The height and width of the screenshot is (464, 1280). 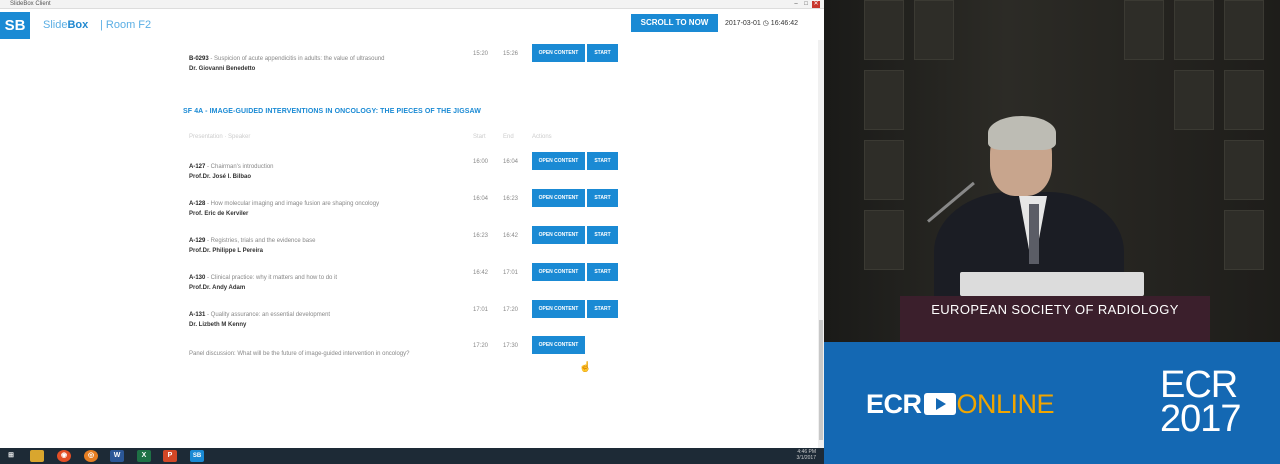 What do you see at coordinates (511, 236) in the screenshot?
I see `end-time: 16:42` at bounding box center [511, 236].